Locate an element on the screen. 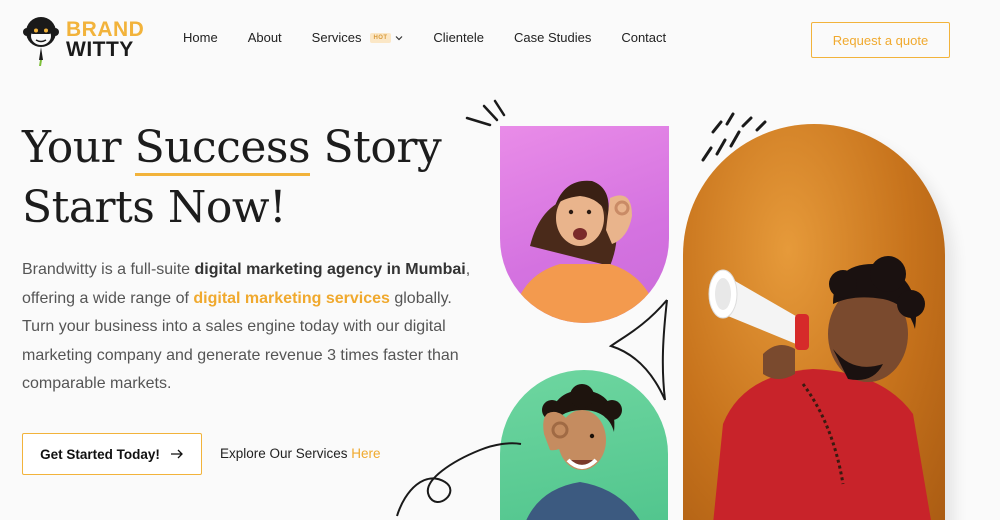  headline-line2: Starts Now! is located at coordinates (154, 207).